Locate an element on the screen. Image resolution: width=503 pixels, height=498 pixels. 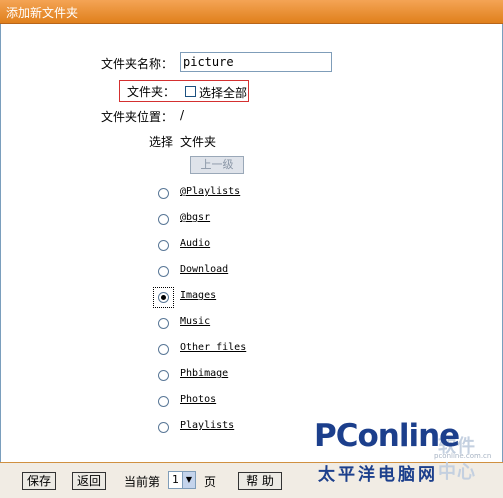
window-title: 添加新文件夹 is located at coordinates (42, 13).